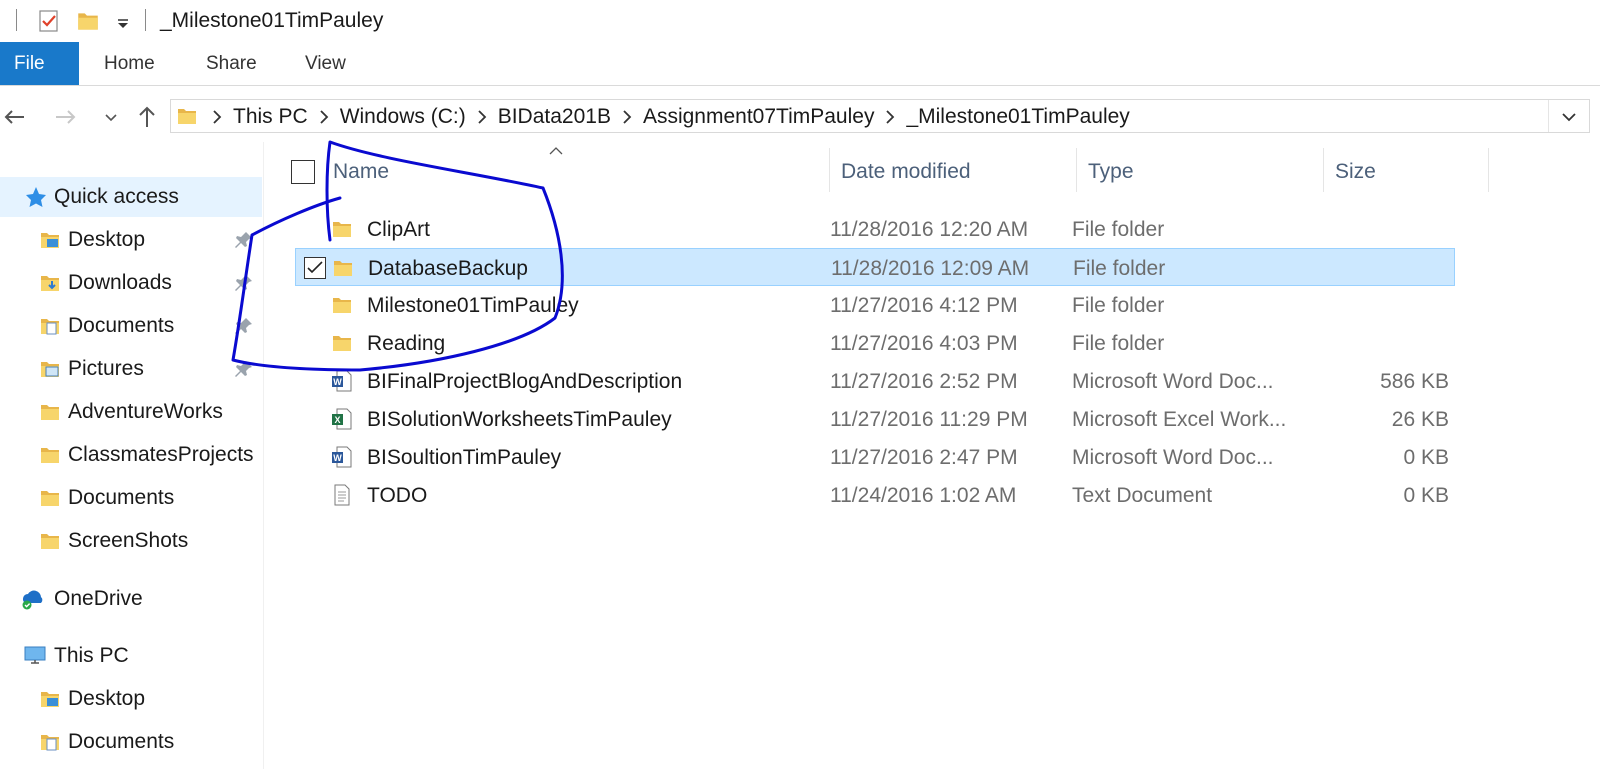  What do you see at coordinates (65, 117) in the screenshot?
I see `forward-icon` at bounding box center [65, 117].